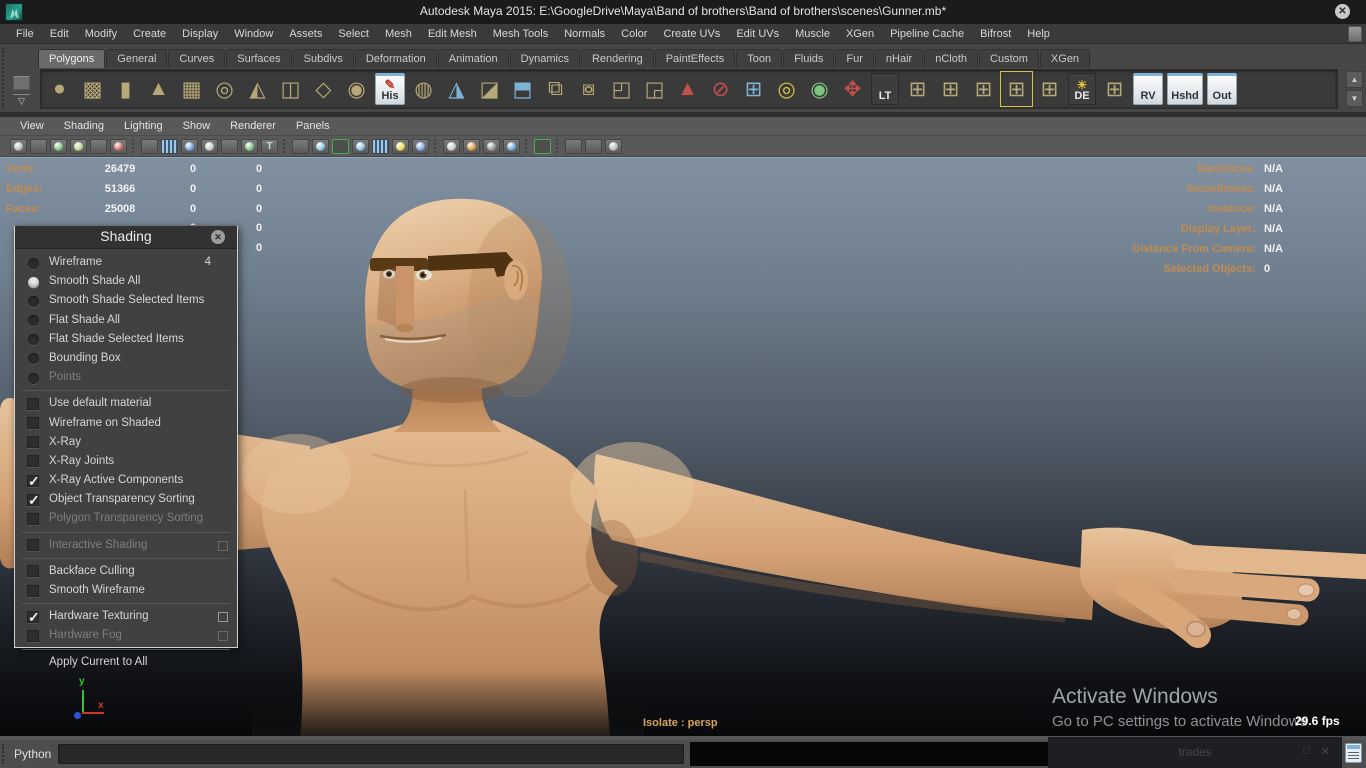 Image resolution: width=1366 pixels, height=768 pixels. What do you see at coordinates (691, 34) in the screenshot?
I see `menu-create-uvs: Create UVs` at bounding box center [691, 34].